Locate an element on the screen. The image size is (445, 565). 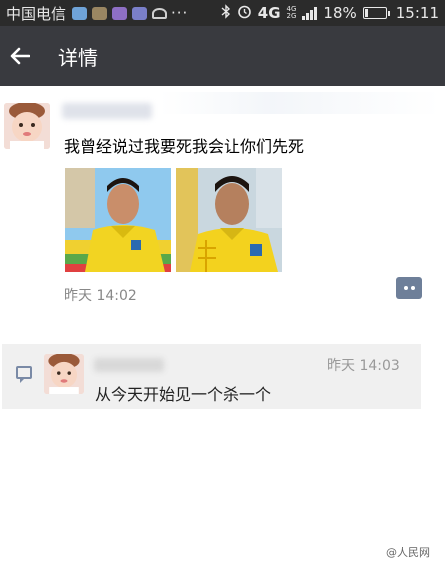
comment-text: 从今天开始见一个杀一个 is located at coordinates (183, 394).